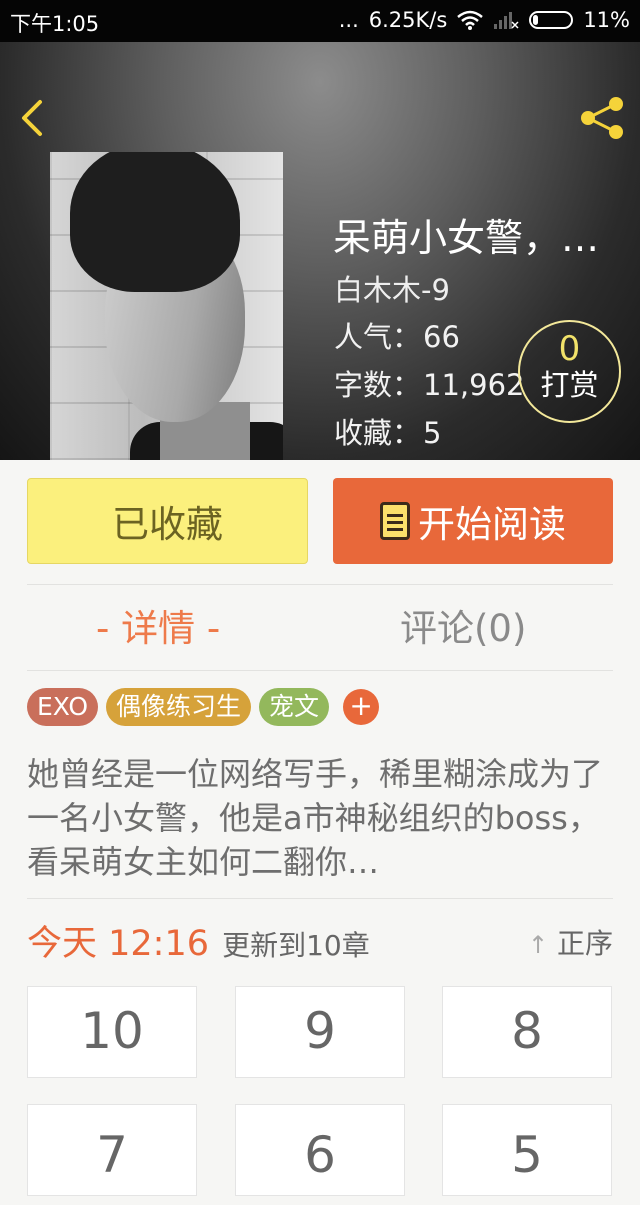 The height and width of the screenshot is (1205, 640). What do you see at coordinates (179, 707) in the screenshot?
I see `tag: 偶像练习生` at bounding box center [179, 707].